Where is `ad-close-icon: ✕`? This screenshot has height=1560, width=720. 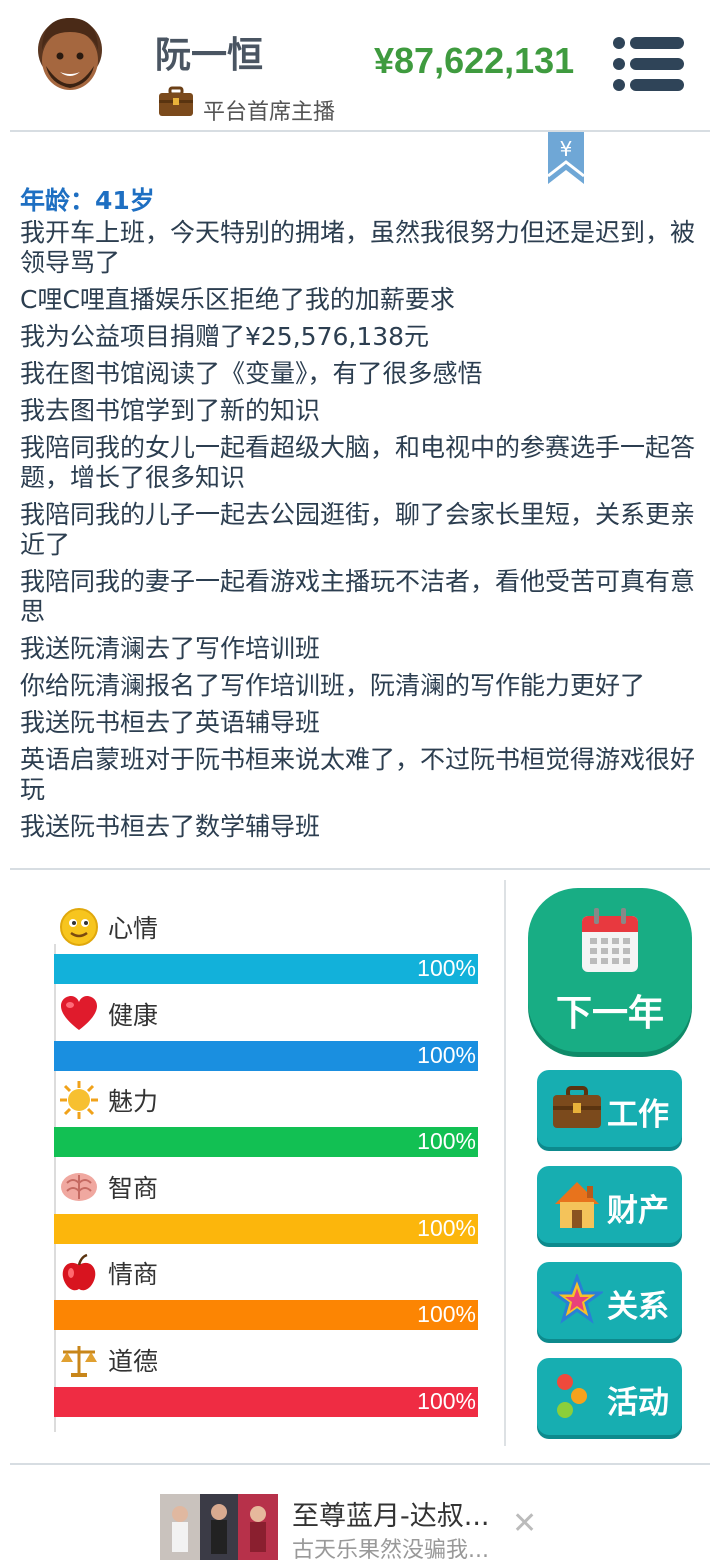 ad-close-icon: ✕ is located at coordinates (524, 1523).